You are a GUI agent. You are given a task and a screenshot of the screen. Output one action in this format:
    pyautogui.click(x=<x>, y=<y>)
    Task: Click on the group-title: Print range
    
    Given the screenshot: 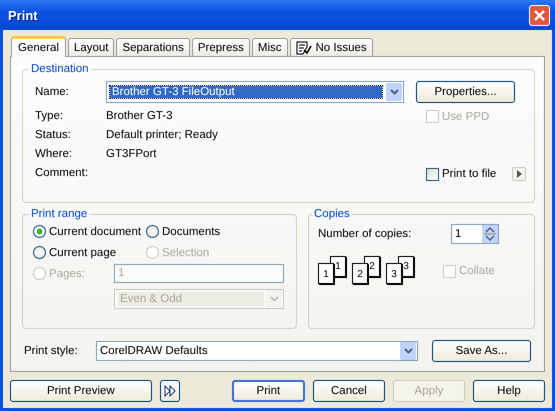 What is the action you would take?
    pyautogui.click(x=59, y=214)
    